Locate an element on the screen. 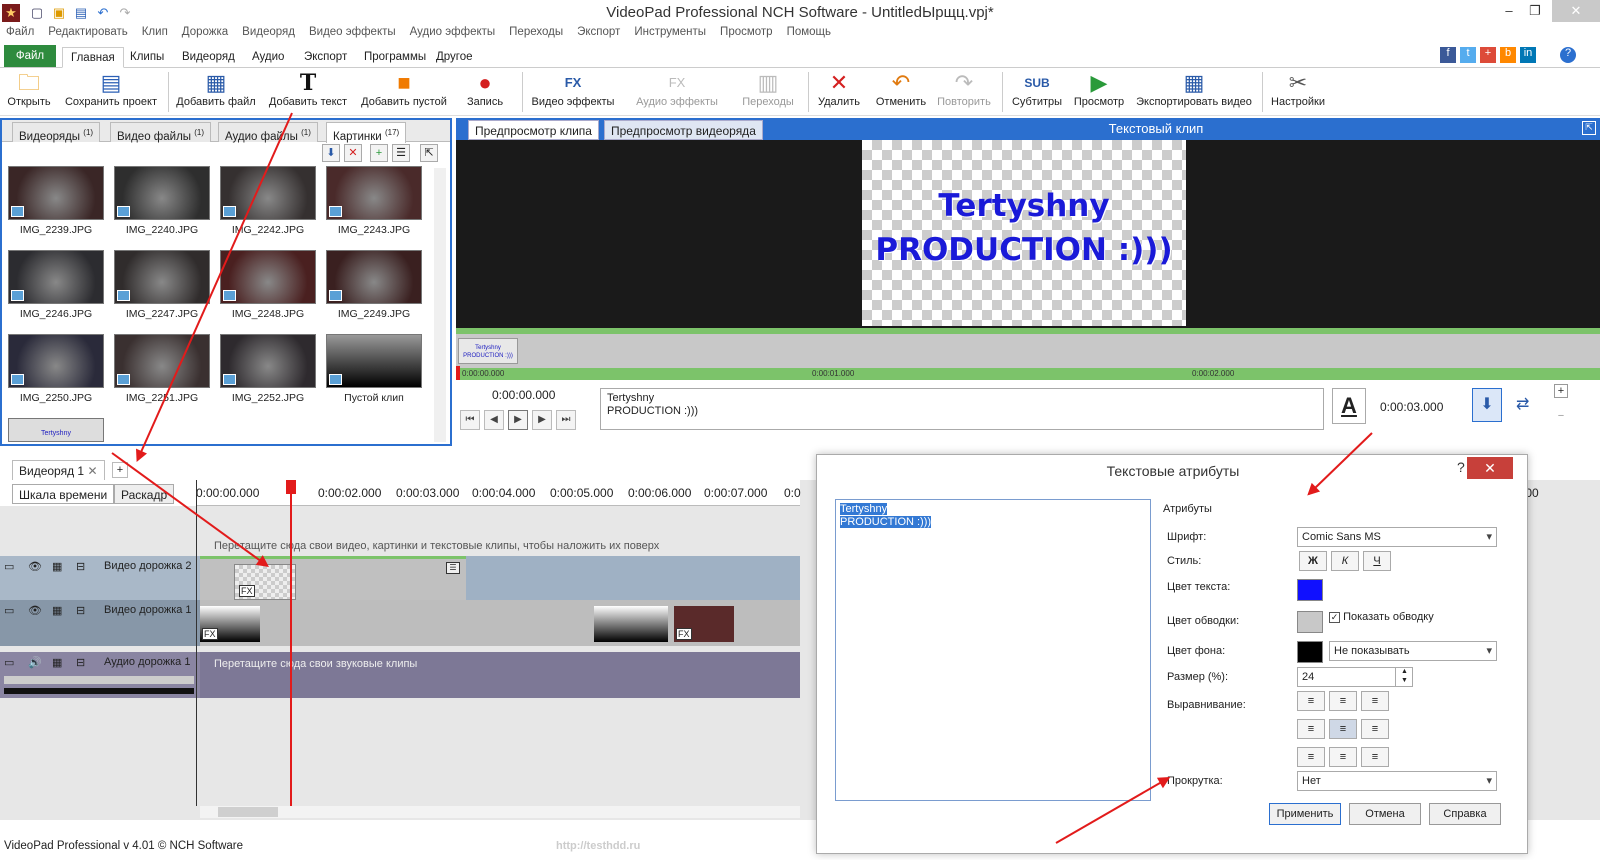  bottom-align-center-icon: ≡ is located at coordinates (1343, 757).